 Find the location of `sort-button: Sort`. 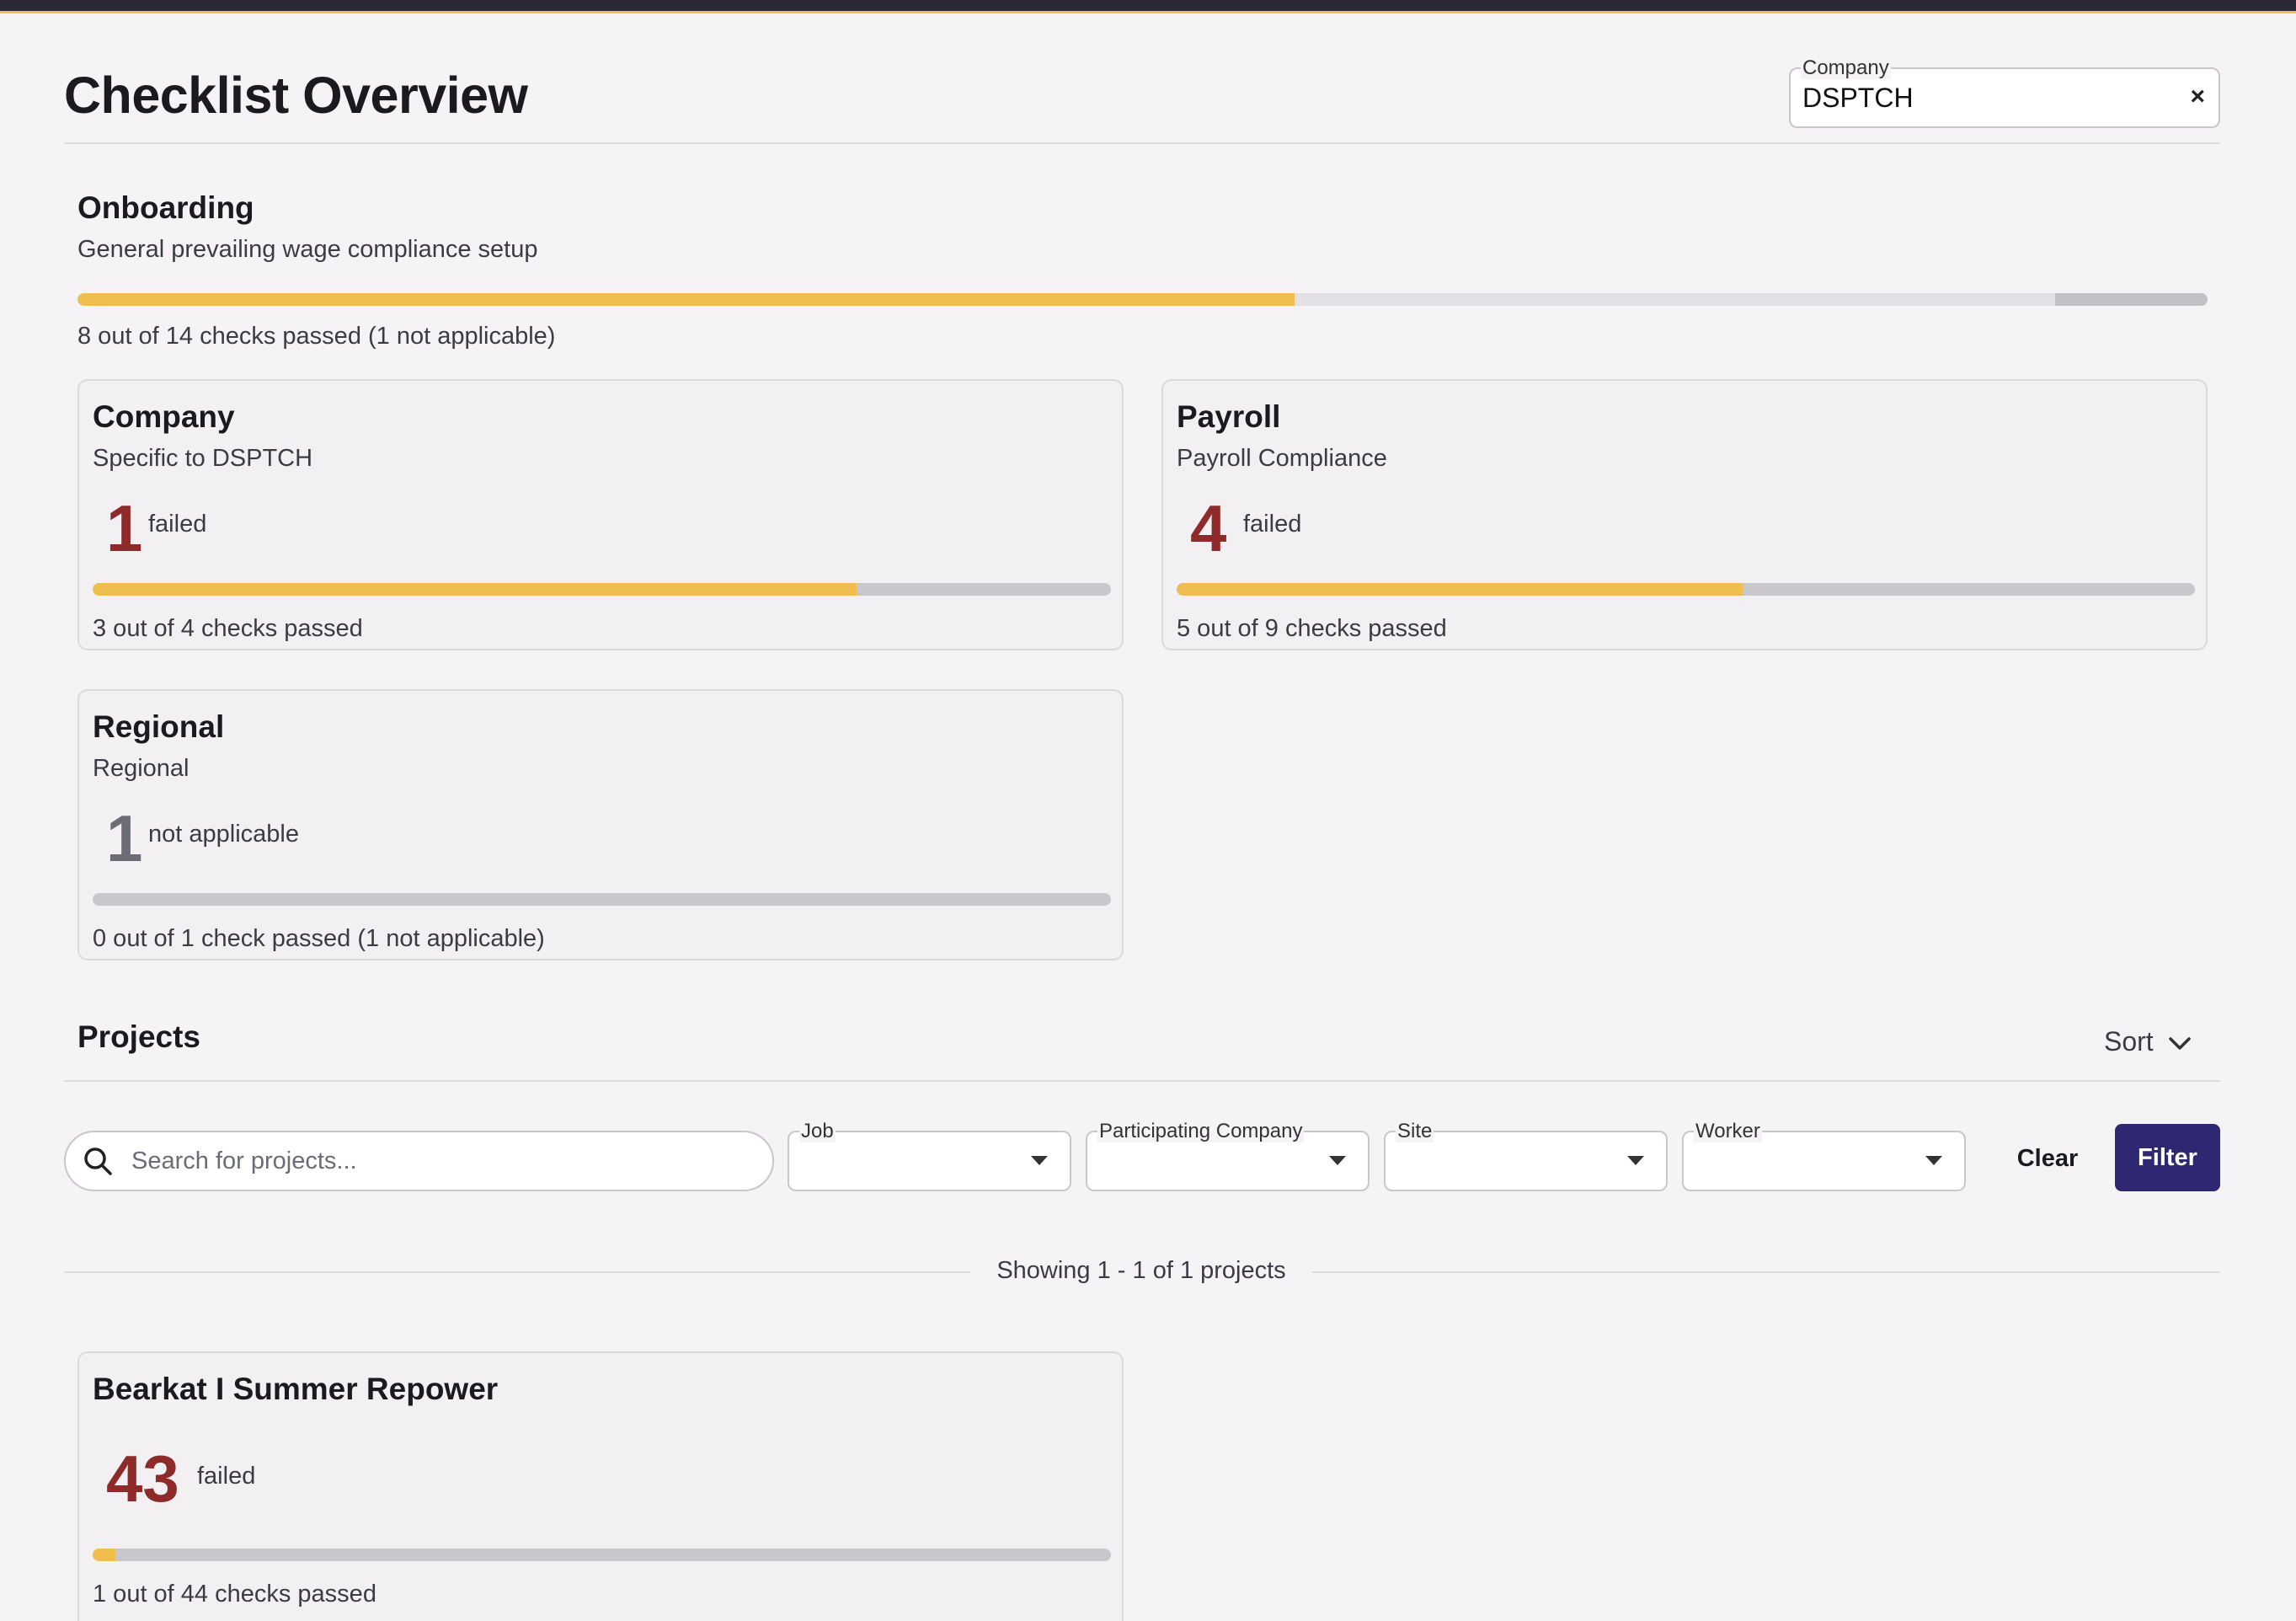

sort-button: Sort is located at coordinates (2148, 1041).